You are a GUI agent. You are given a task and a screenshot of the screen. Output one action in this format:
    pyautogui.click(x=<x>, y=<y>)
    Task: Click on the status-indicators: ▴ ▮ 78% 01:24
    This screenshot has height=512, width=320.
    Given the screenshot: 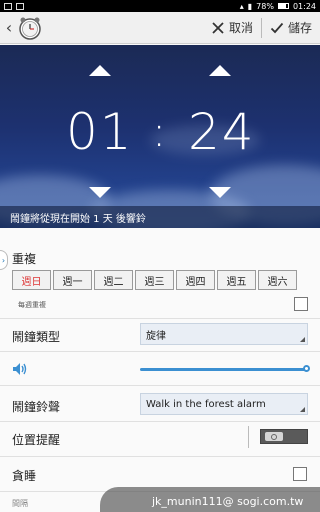 What is the action you would take?
    pyautogui.click(x=278, y=6)
    